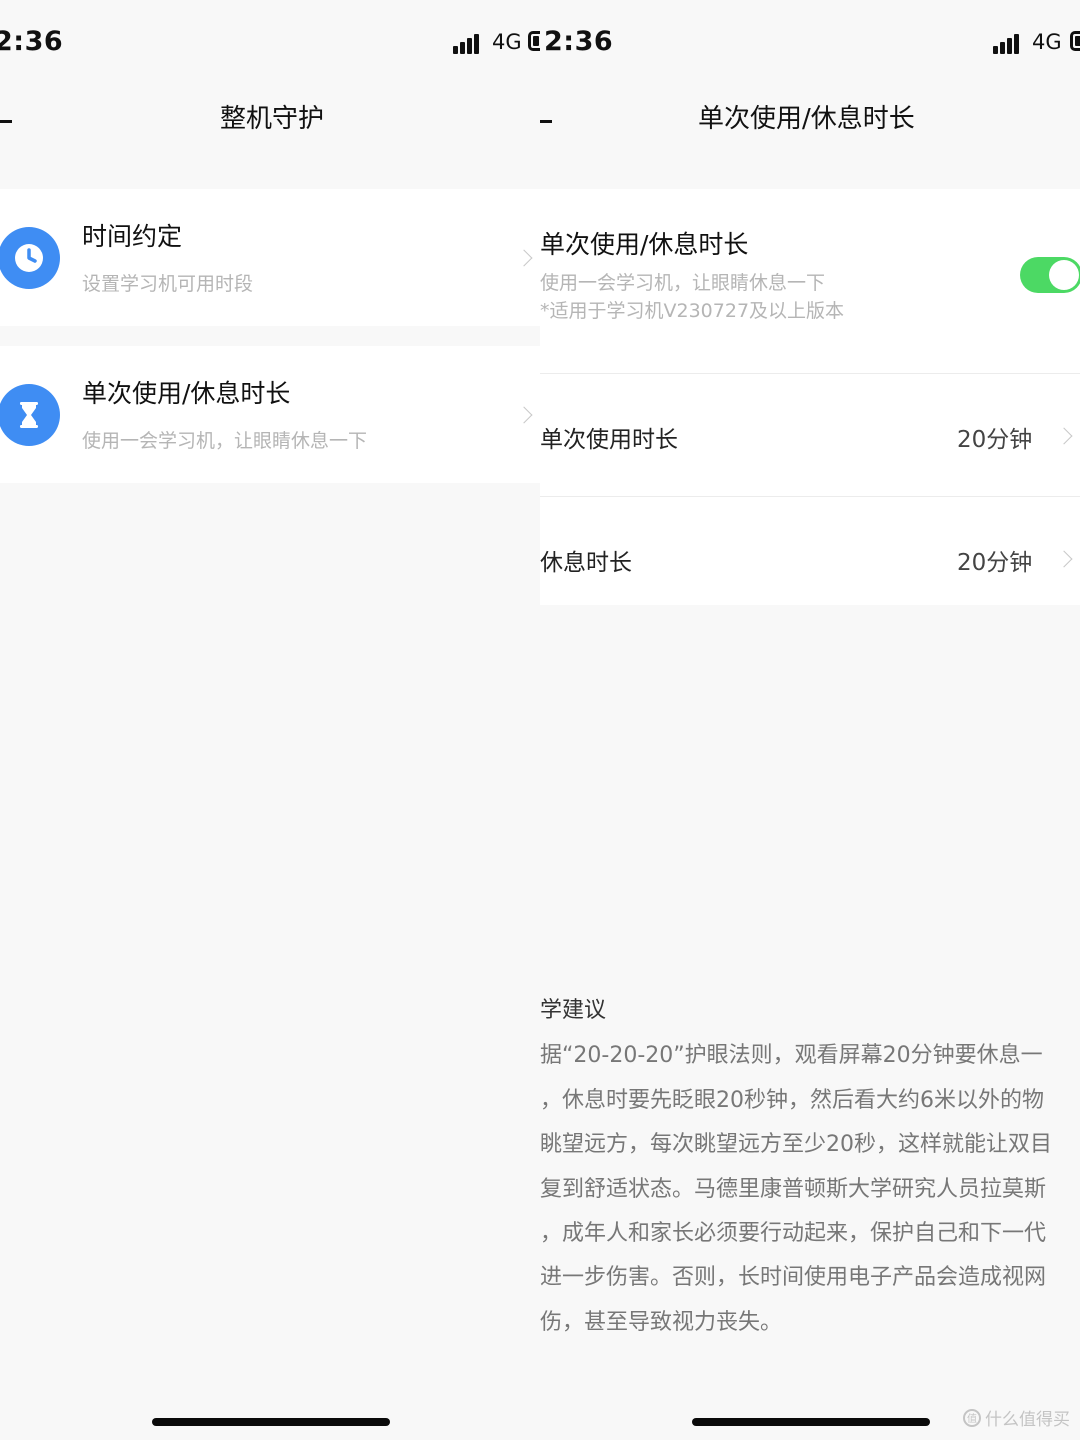 The width and height of the screenshot is (1080, 1440). I want to click on list-item-usage-rest: 单次使用/休息时长 使用一会学习机，让眼睛休息一下, so click(270, 414).